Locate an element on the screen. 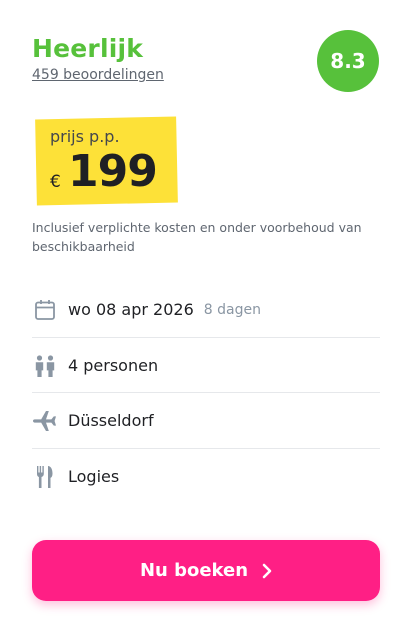 The height and width of the screenshot is (637, 400). departure-airport: Düsseldorf is located at coordinates (111, 420).